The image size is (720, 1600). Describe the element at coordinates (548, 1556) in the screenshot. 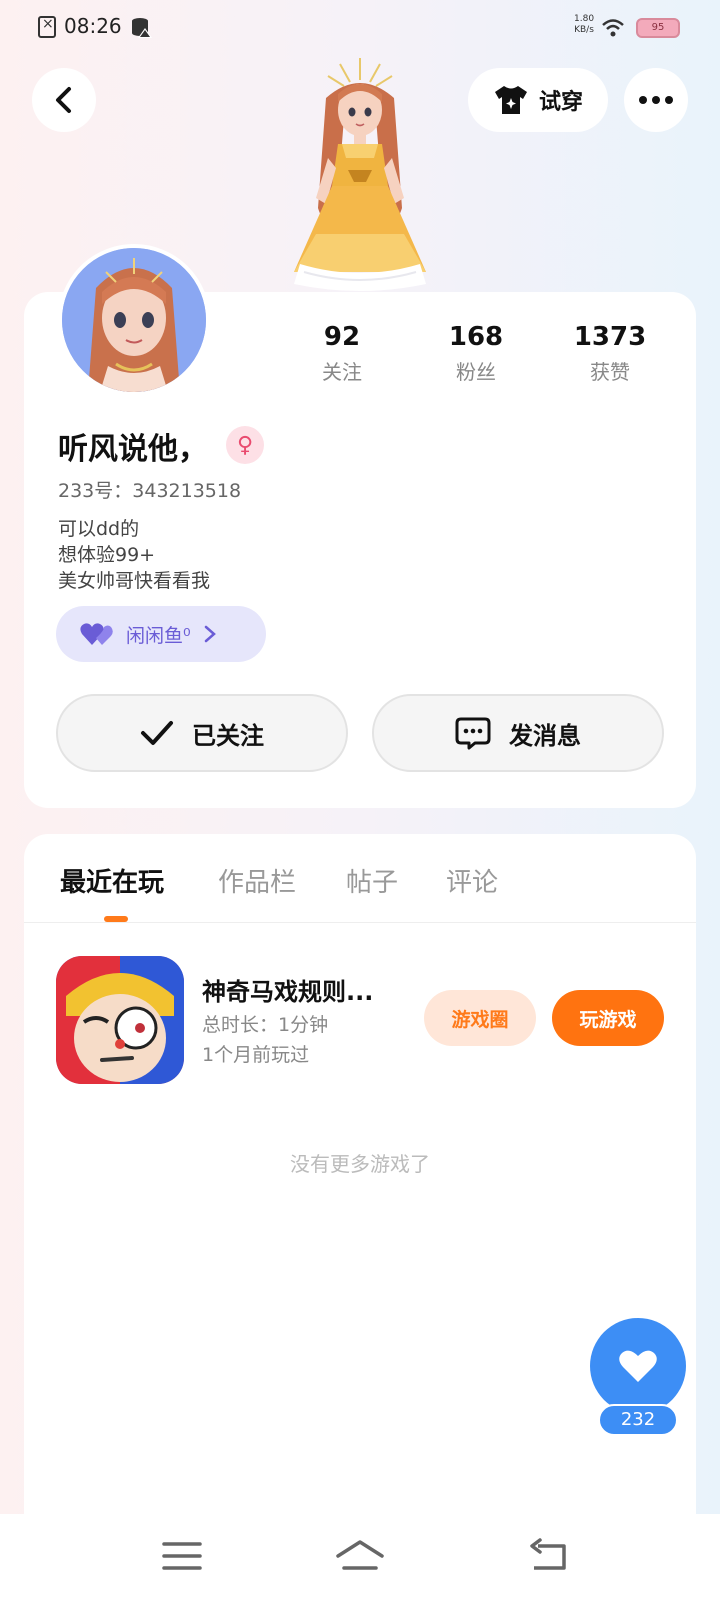

I see `back-nav-icon` at that location.